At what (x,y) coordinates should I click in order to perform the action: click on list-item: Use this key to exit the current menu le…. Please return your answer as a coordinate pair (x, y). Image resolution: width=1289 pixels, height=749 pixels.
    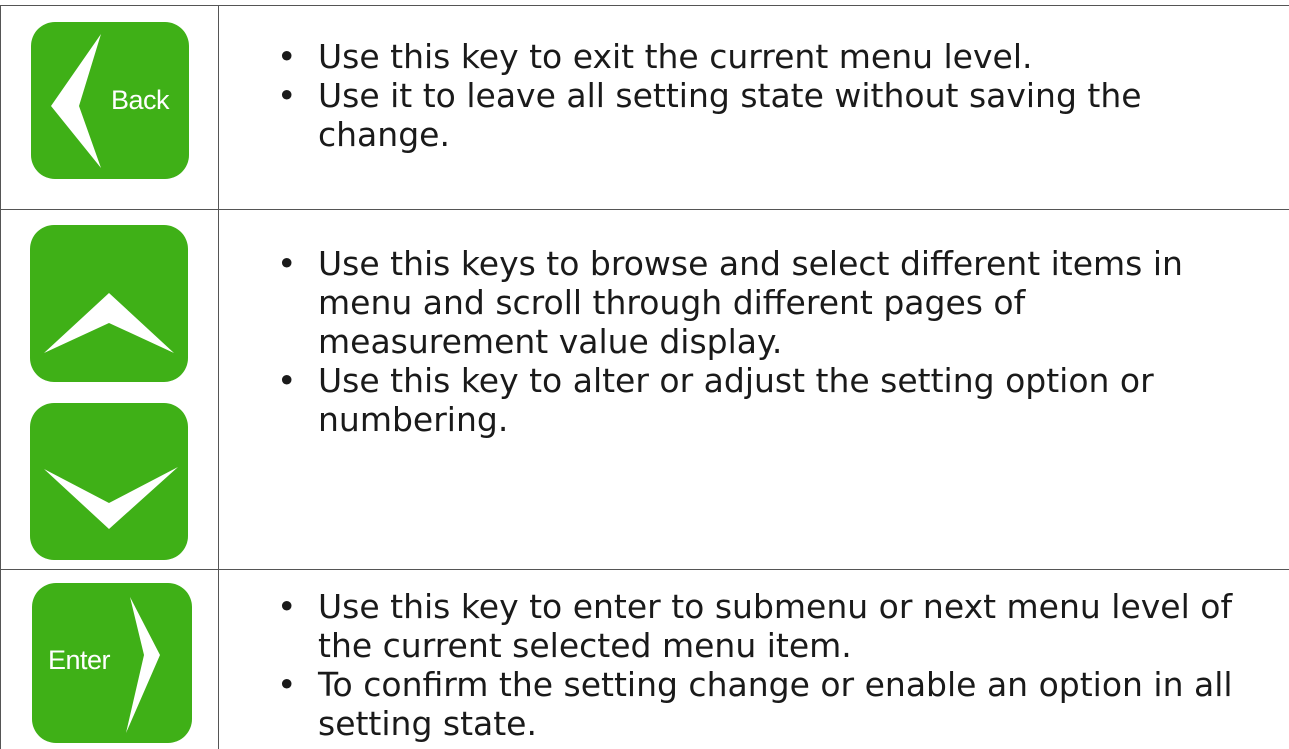
    Looking at the image, I should click on (755, 56).